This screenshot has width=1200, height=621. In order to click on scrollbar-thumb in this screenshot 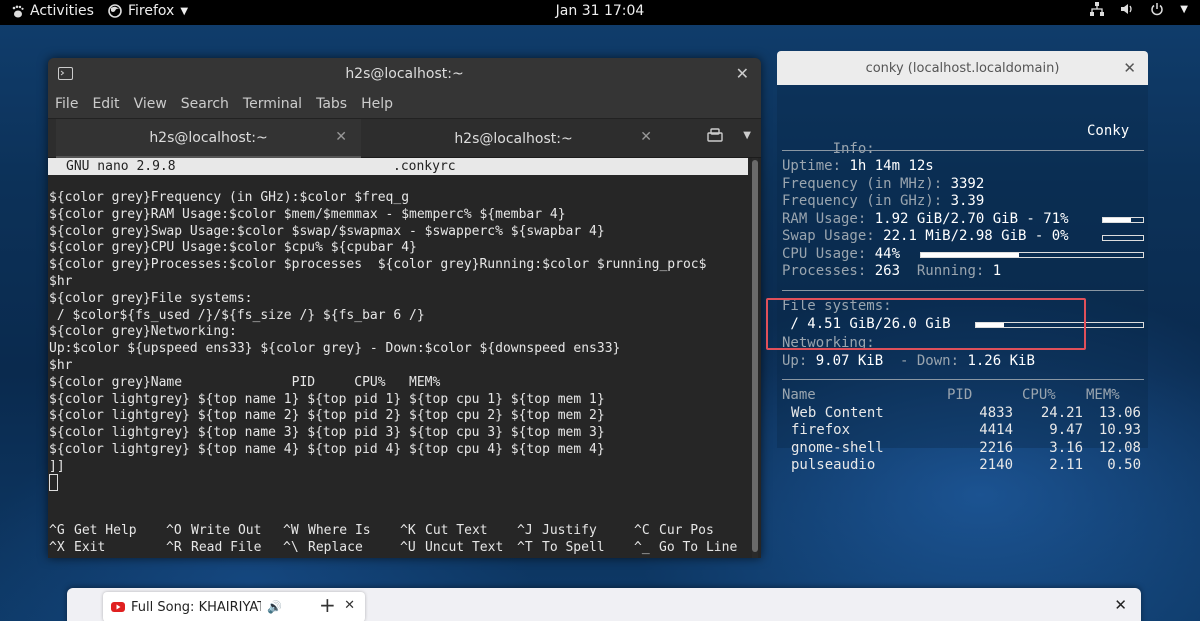, I will do `click(755, 356)`.